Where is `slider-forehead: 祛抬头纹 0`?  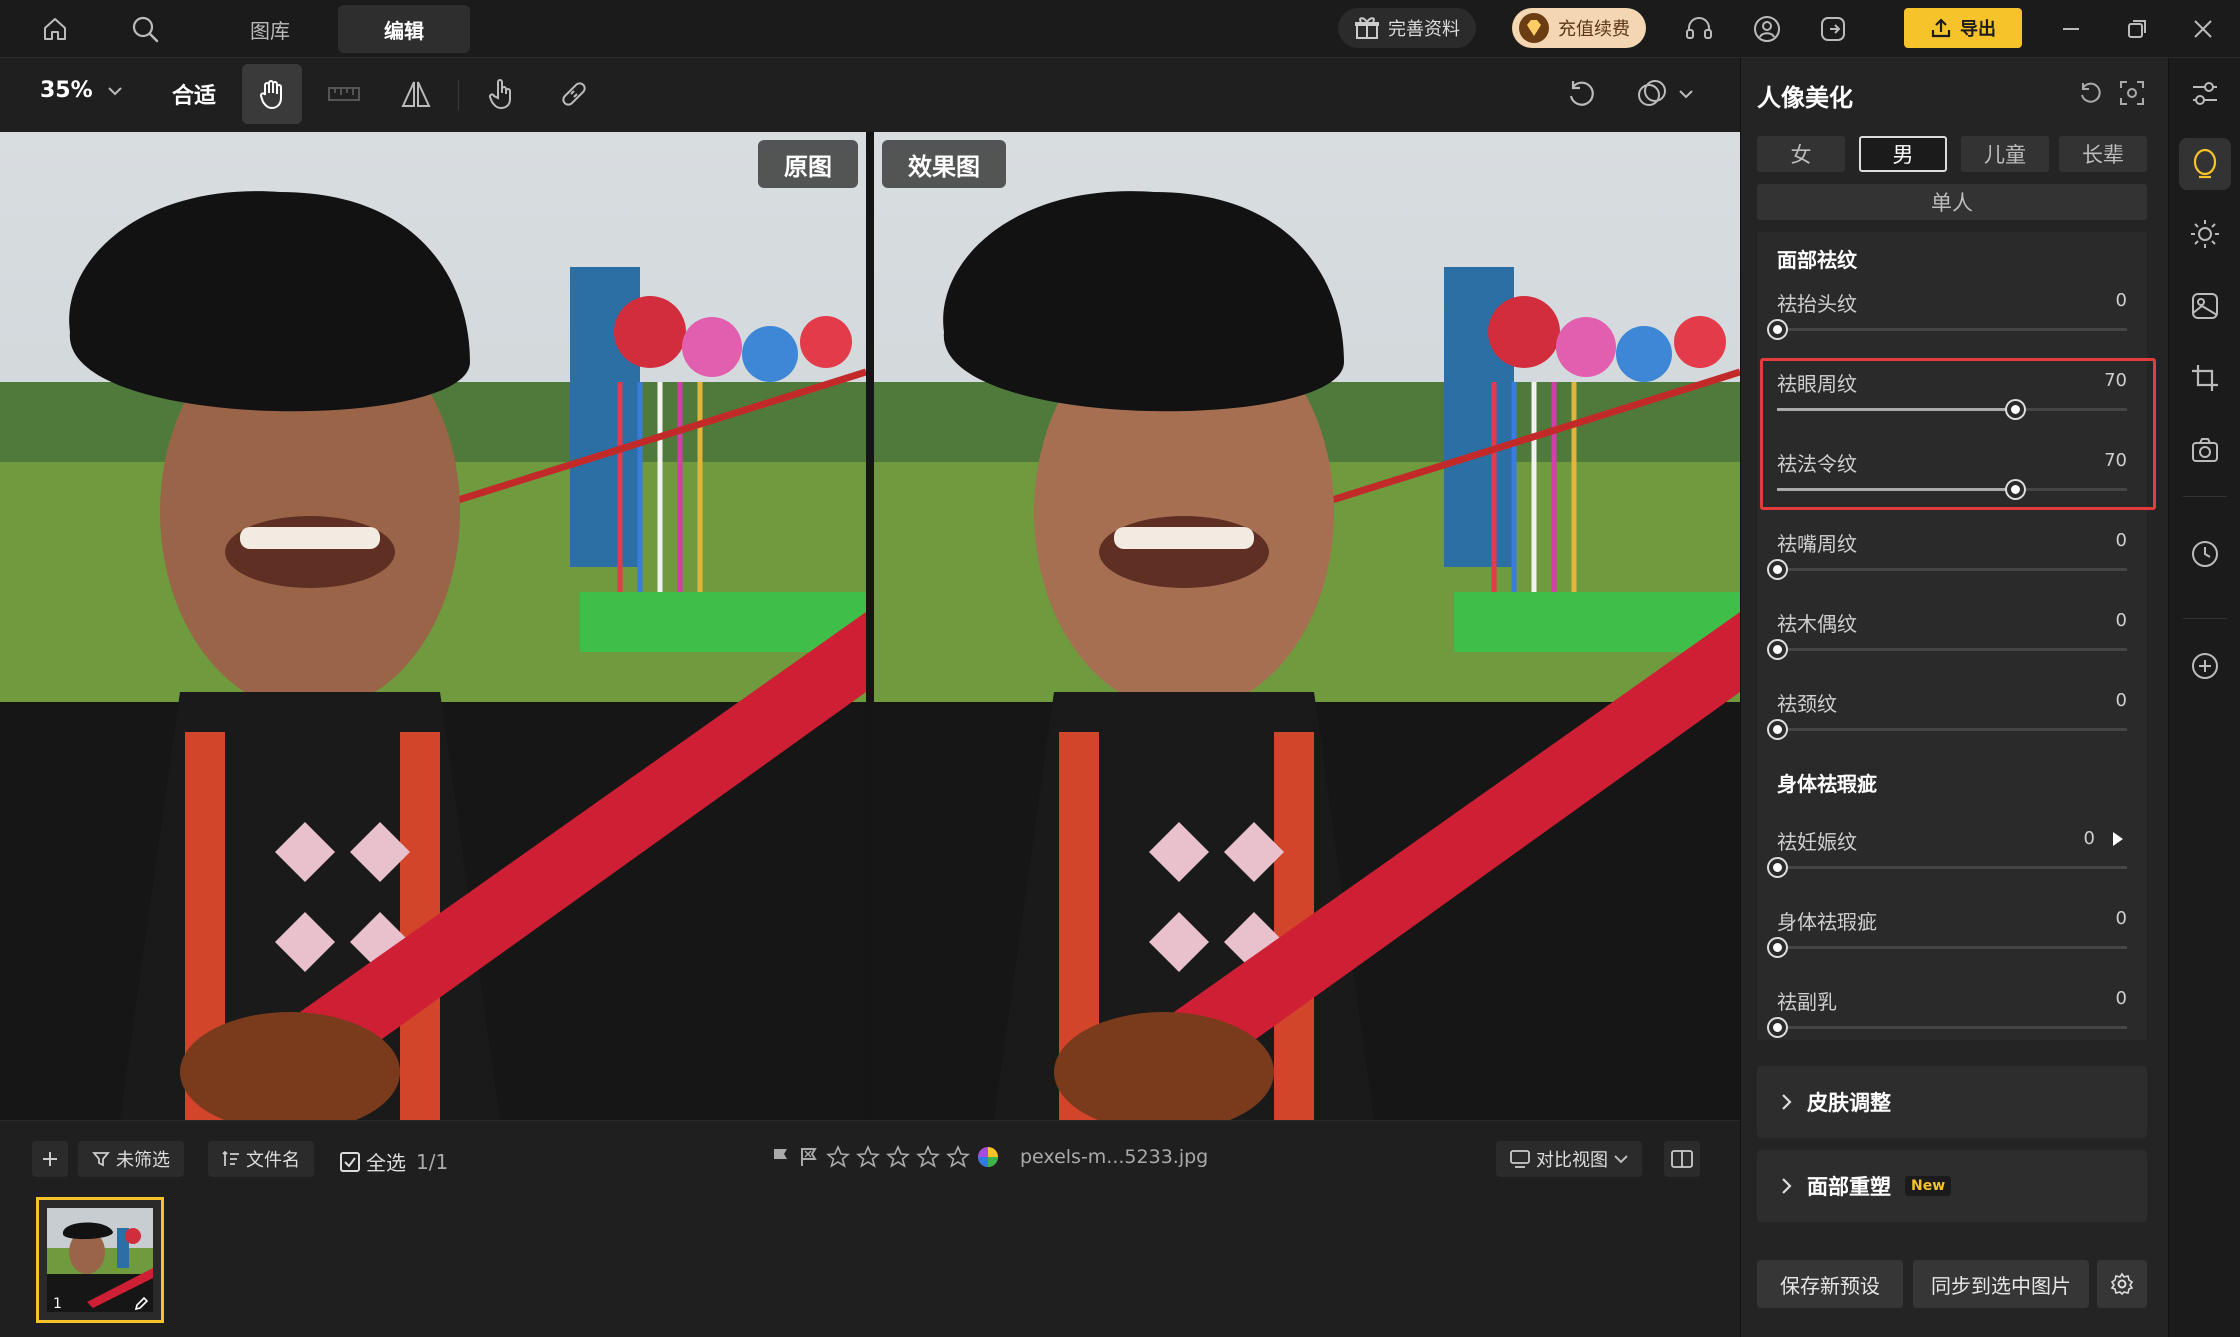
slider-forehead: 祛抬头纹 0 is located at coordinates (1952, 328).